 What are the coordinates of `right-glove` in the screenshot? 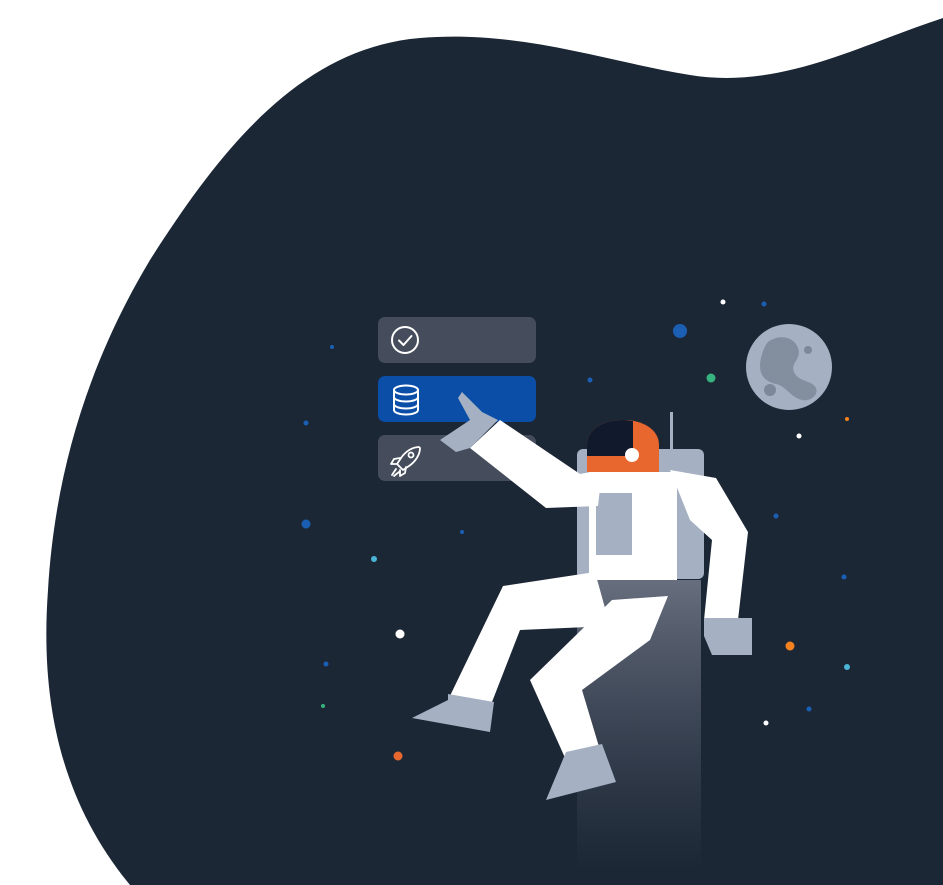 It's located at (728, 636).